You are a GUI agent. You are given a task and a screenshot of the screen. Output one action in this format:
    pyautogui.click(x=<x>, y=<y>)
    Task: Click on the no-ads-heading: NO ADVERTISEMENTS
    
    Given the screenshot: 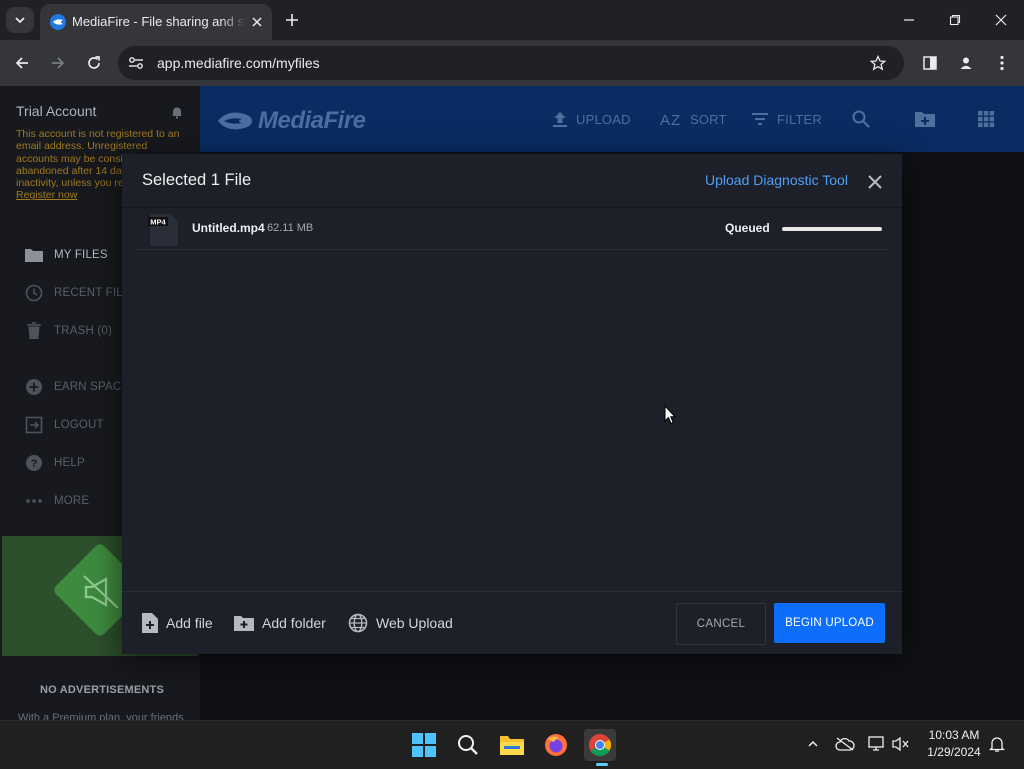 What is the action you would take?
    pyautogui.click(x=102, y=690)
    